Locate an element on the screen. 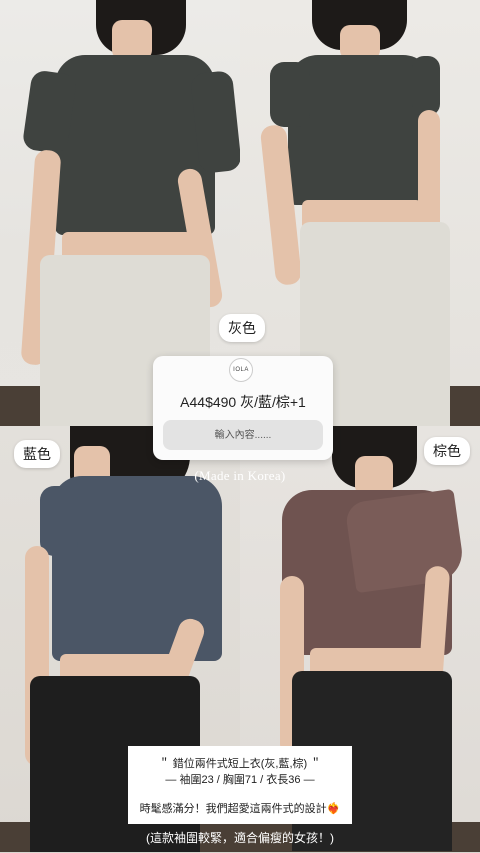  gray-sleeve-left is located at coordinates (290, 94).